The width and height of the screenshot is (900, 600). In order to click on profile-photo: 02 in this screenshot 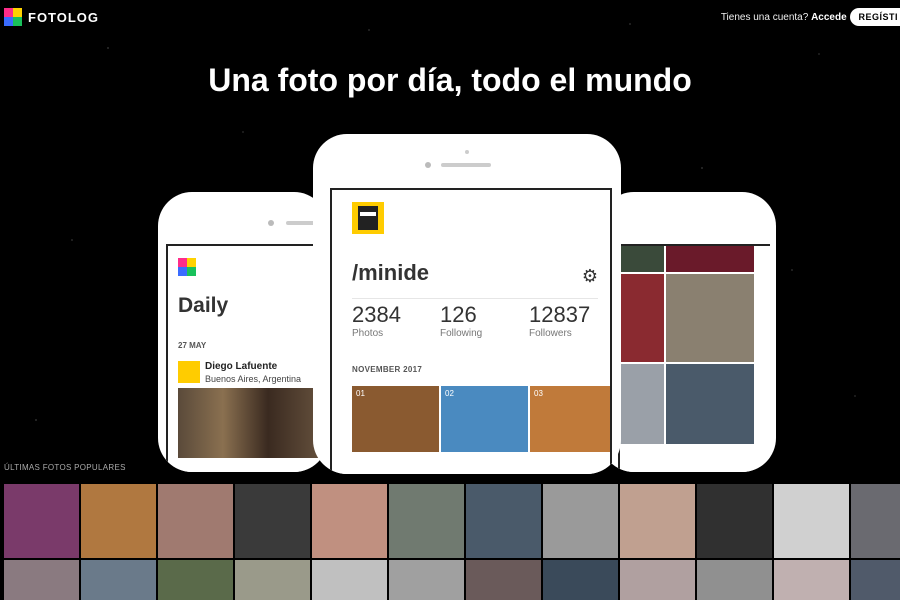, I will do `click(484, 419)`.